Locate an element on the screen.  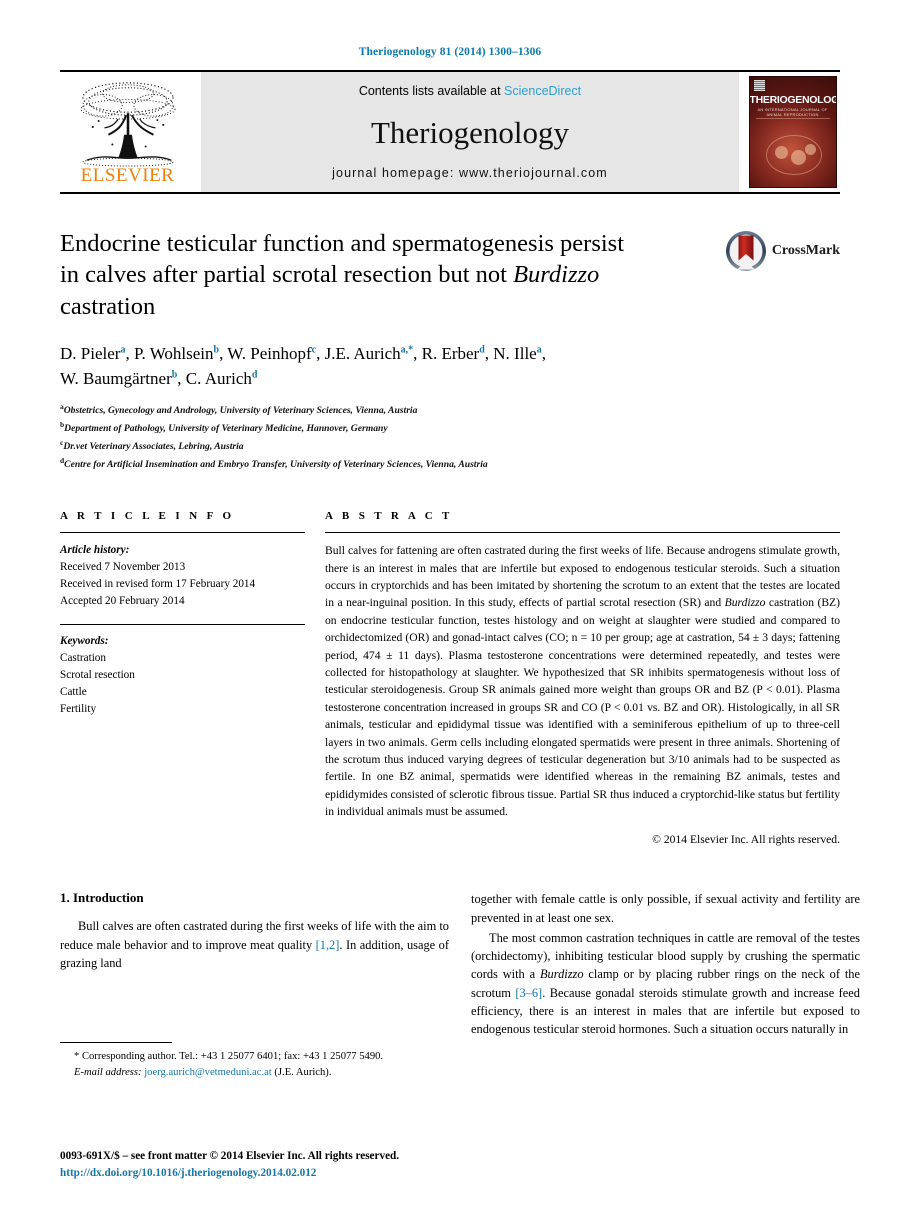
section-heading-introduction: 1. Introduction is located at coordinates (102, 898).